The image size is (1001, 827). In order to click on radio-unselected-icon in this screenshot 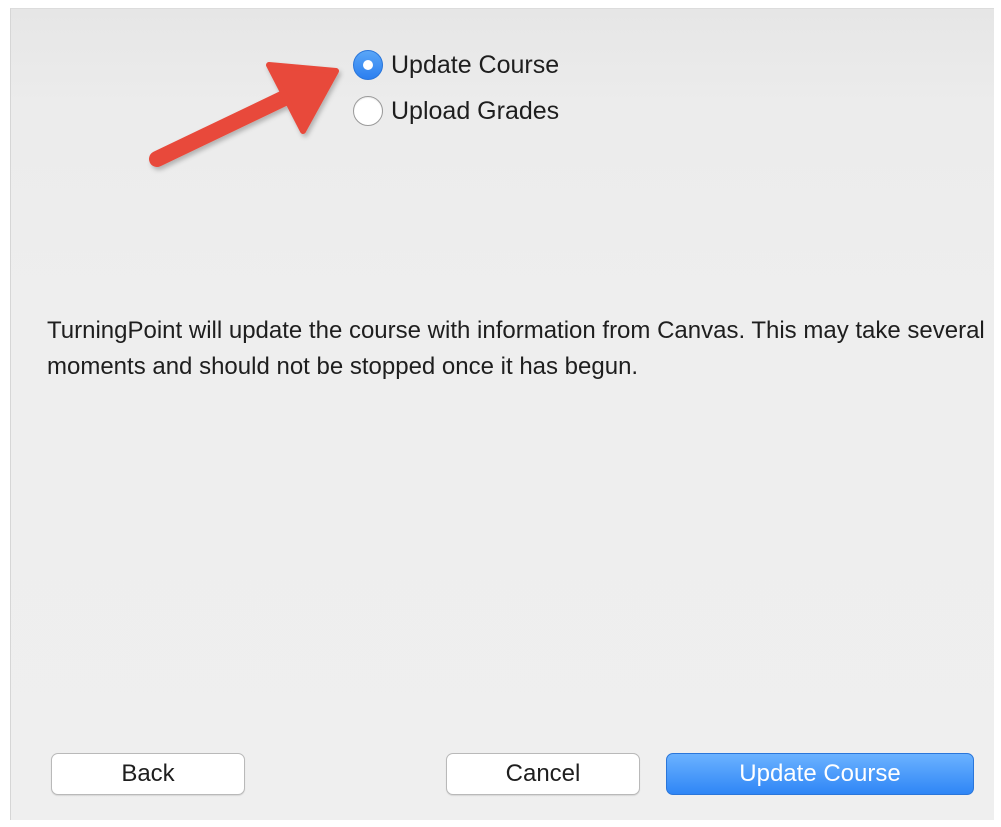, I will do `click(368, 111)`.